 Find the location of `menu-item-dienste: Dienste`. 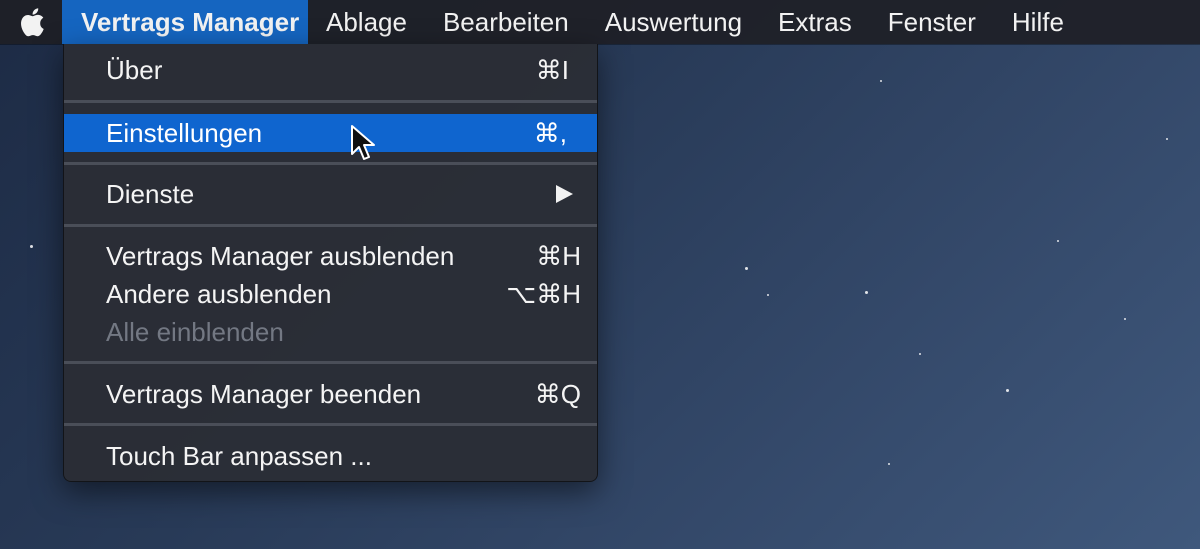

menu-item-dienste: Dienste is located at coordinates (330, 194).